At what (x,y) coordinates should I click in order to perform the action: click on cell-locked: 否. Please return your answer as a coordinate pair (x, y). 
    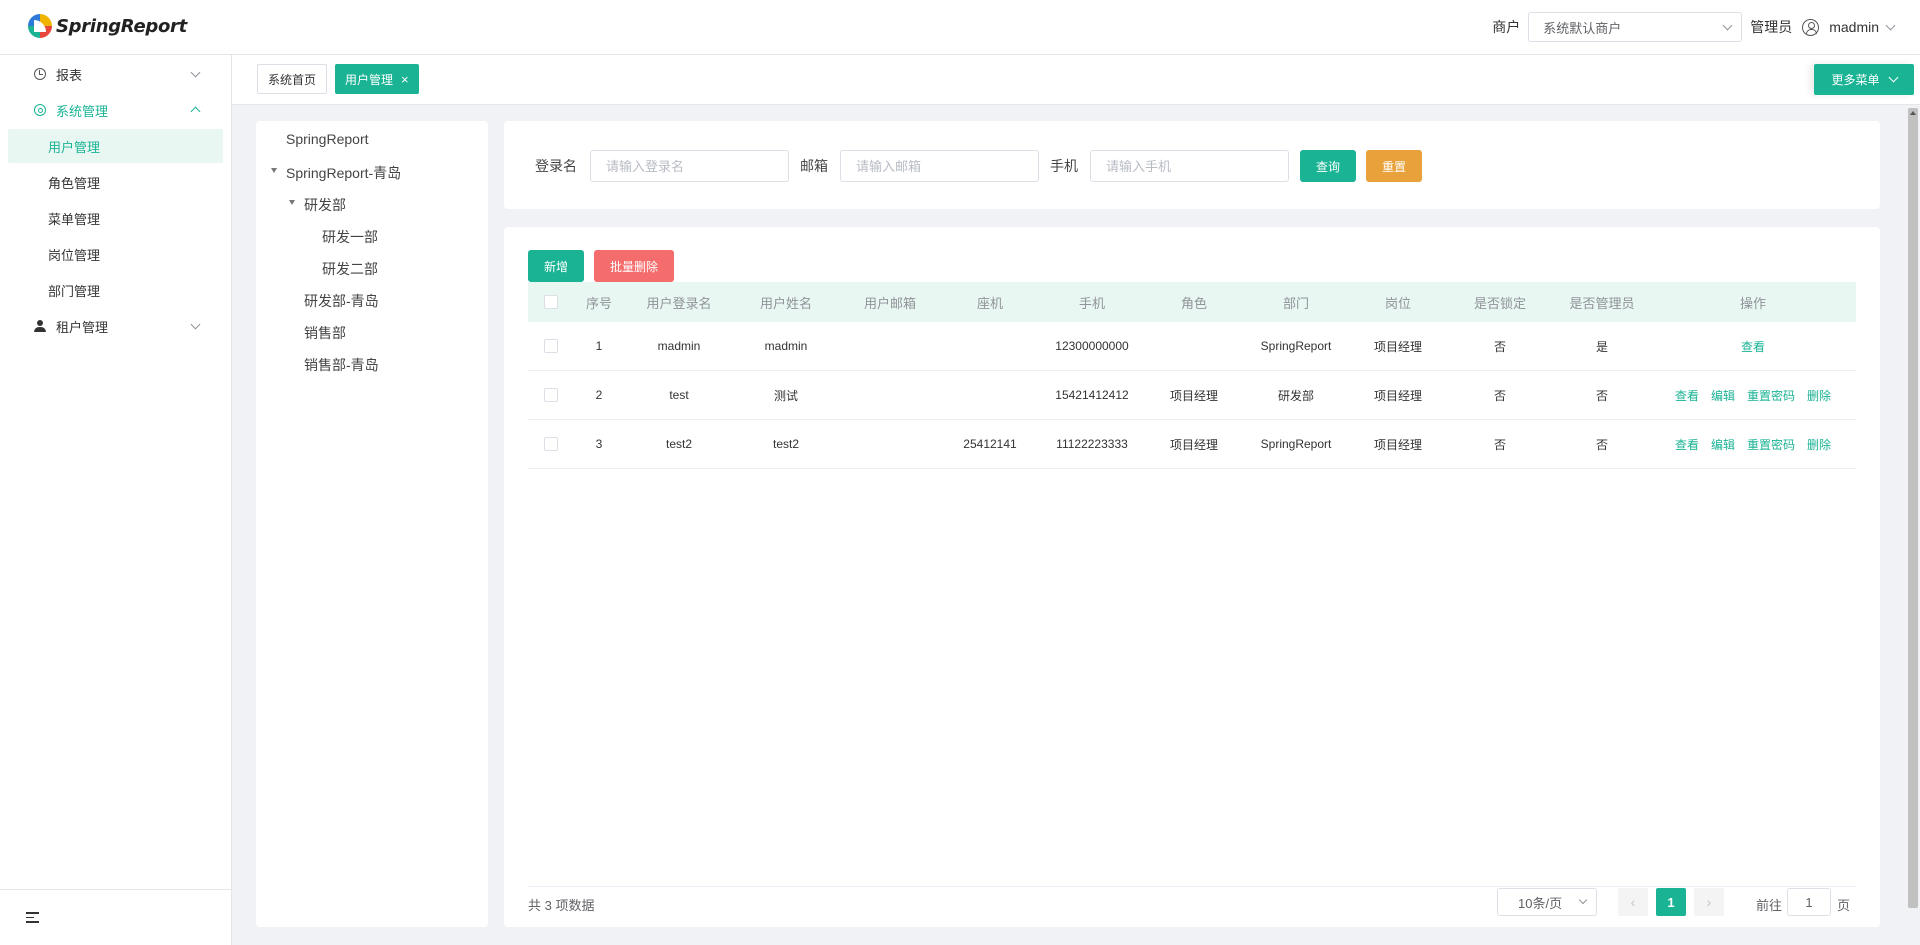
    Looking at the image, I should click on (1499, 395).